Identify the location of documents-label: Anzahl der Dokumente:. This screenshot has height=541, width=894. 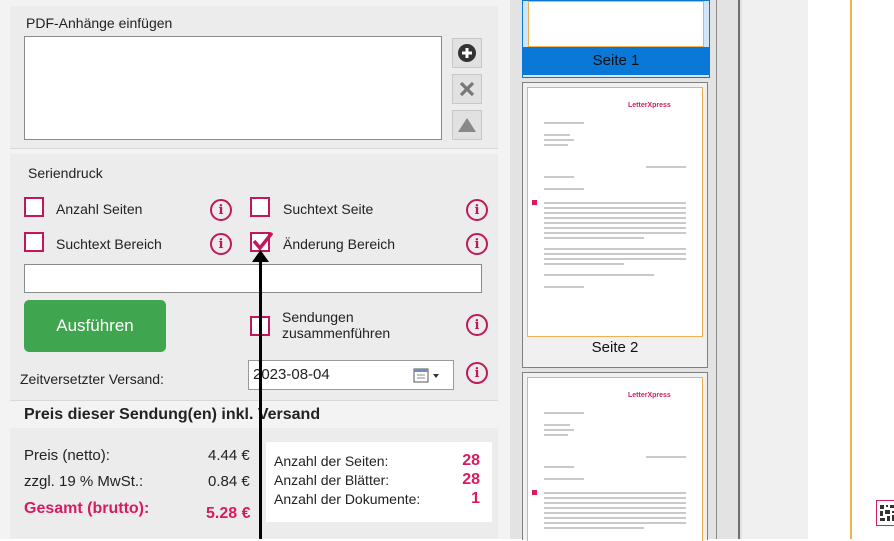
(347, 499).